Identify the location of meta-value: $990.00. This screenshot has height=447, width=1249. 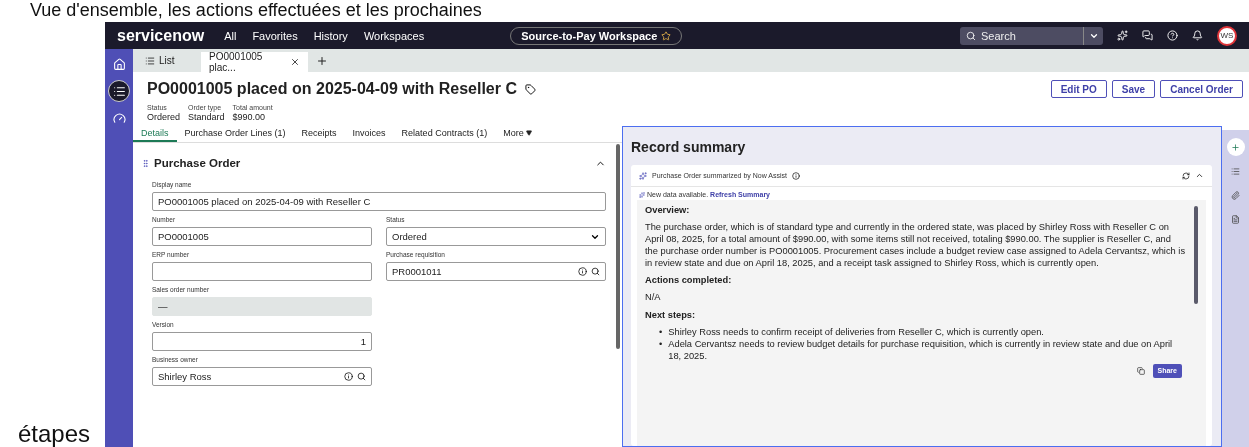
(249, 117).